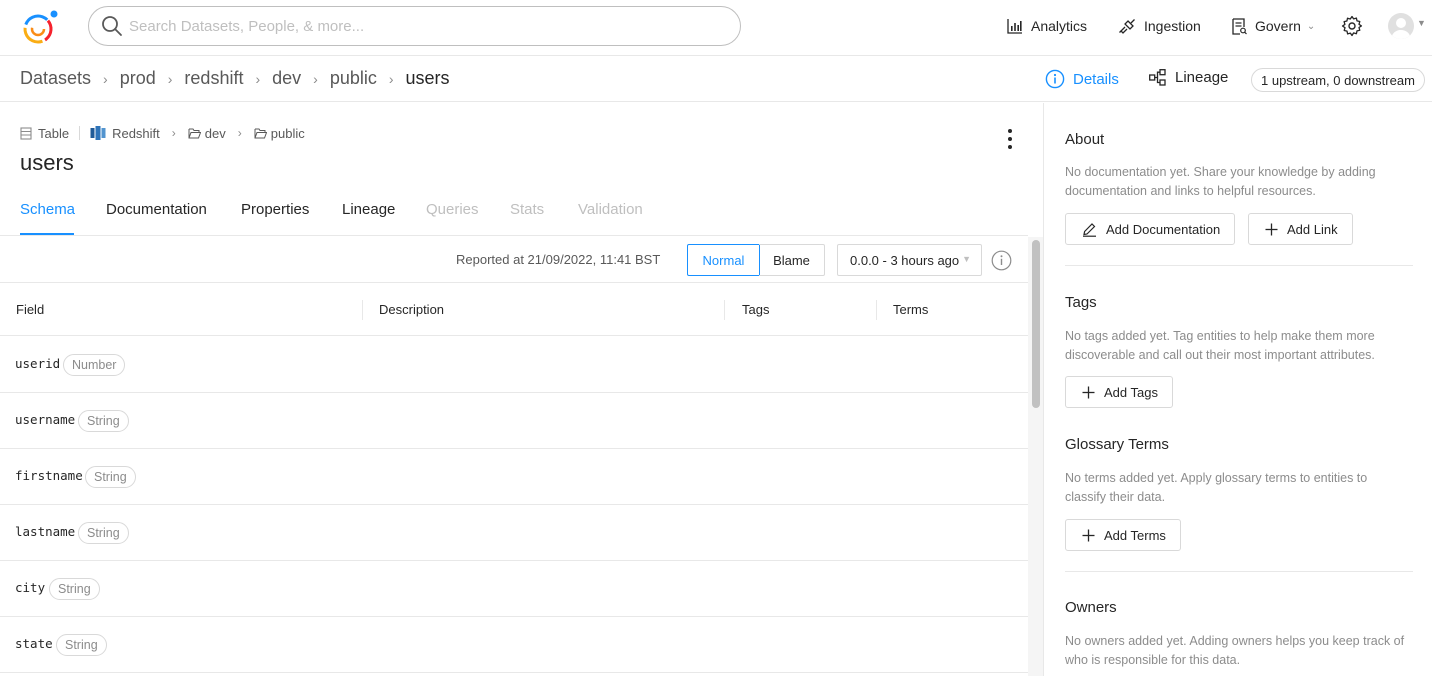  Describe the element at coordinates (38, 363) in the screenshot. I see `field-name: userid` at that location.